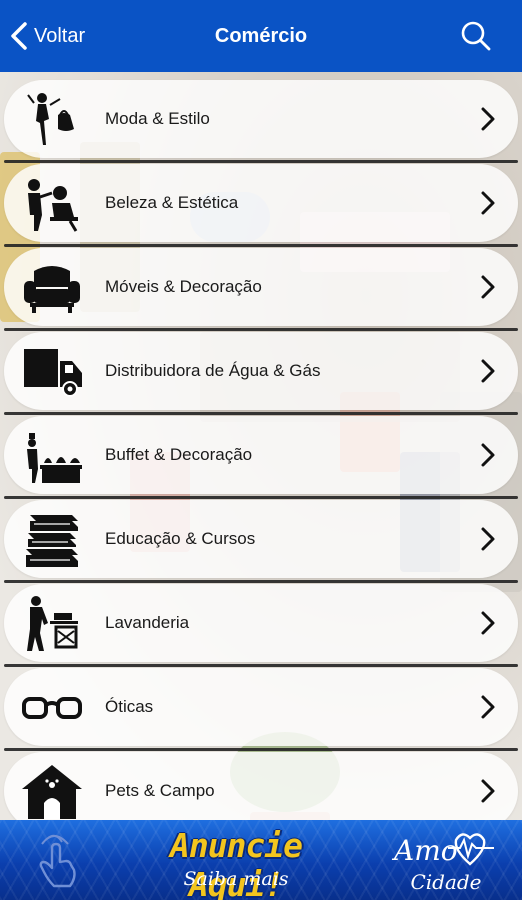 This screenshot has height=900, width=522. I want to click on glasses-icon, so click(52, 707).